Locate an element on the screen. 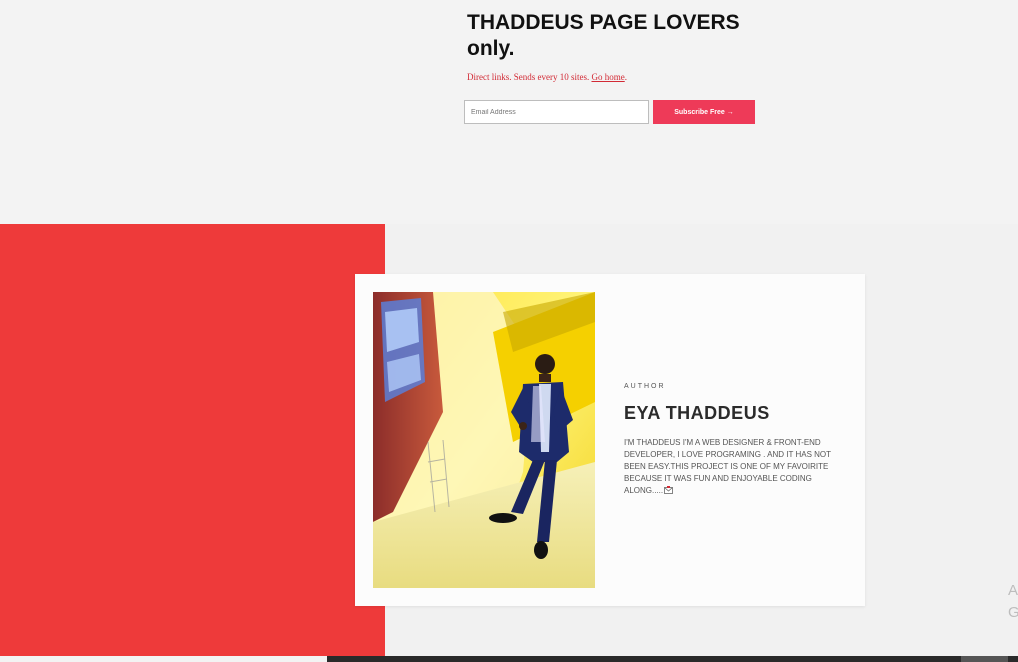 The height and width of the screenshot is (662, 1018). author-photo-image is located at coordinates (484, 440).